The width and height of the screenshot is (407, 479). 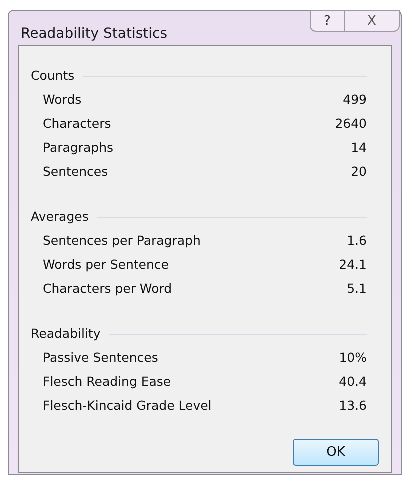 What do you see at coordinates (336, 452) in the screenshot?
I see `ok-button: OK` at bounding box center [336, 452].